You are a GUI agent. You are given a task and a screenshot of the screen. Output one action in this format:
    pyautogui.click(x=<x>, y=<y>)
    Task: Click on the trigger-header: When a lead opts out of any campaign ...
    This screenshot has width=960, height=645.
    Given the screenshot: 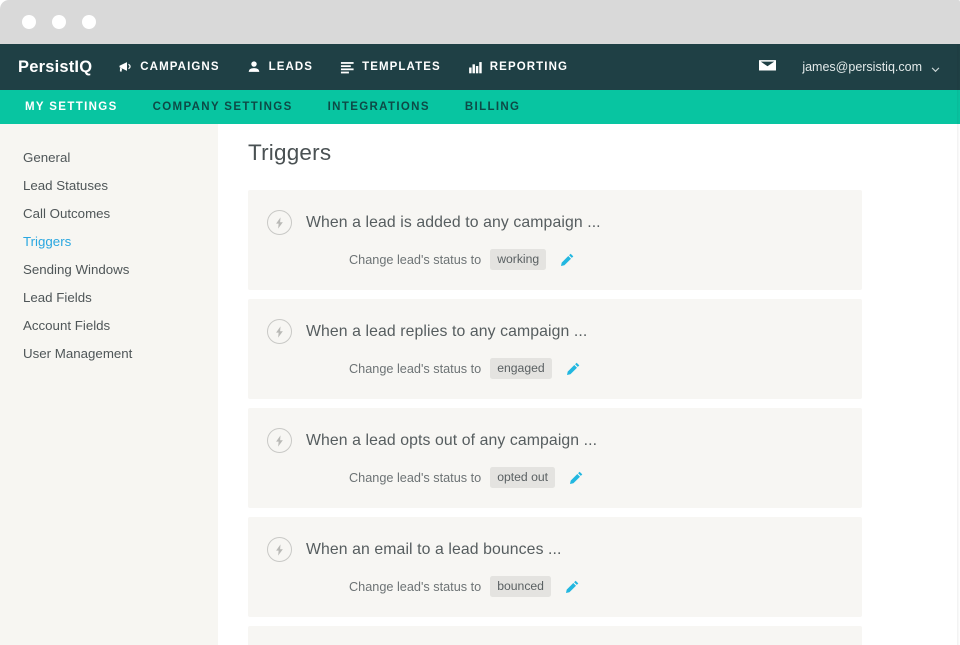 What is the action you would take?
    pyautogui.click(x=555, y=440)
    